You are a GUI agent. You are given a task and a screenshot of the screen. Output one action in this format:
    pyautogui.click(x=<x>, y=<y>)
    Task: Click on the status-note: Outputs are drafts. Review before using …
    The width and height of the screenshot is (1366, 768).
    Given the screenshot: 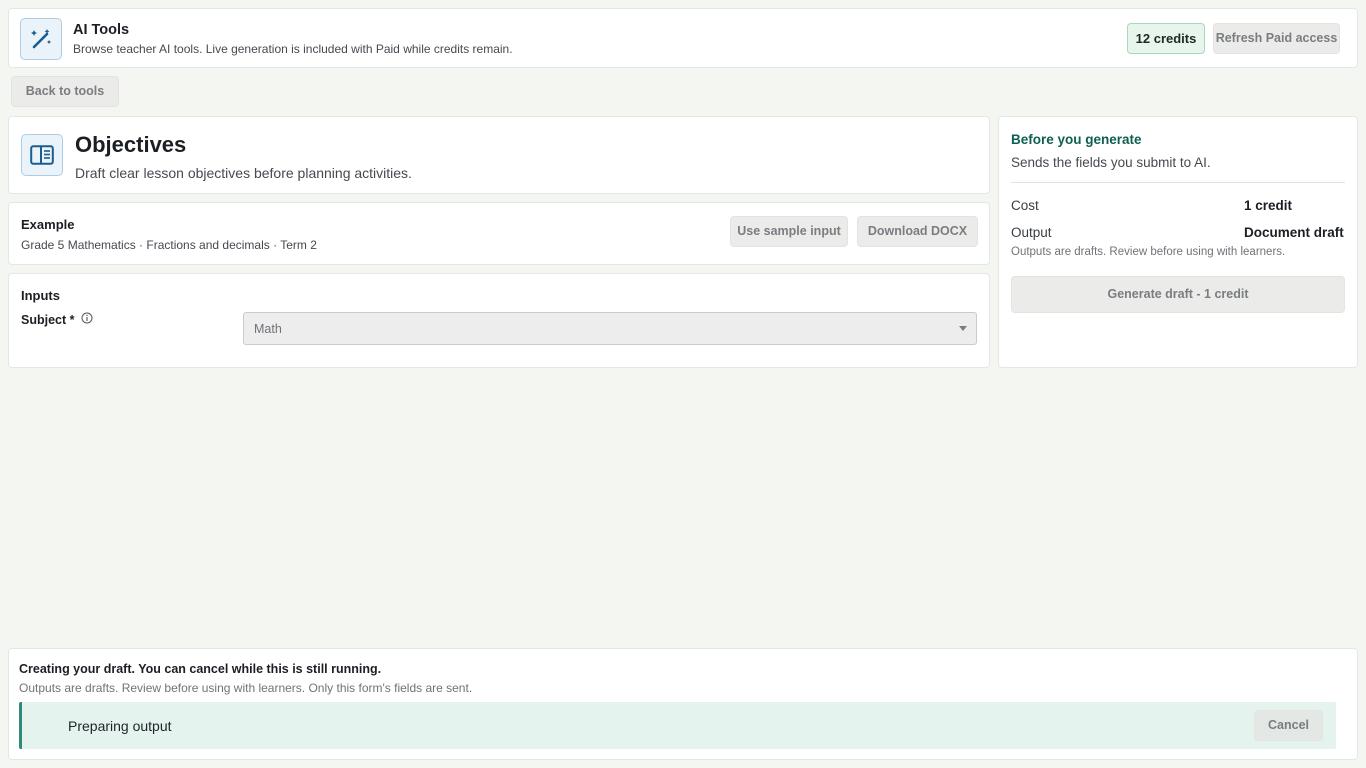 What is the action you would take?
    pyautogui.click(x=246, y=688)
    